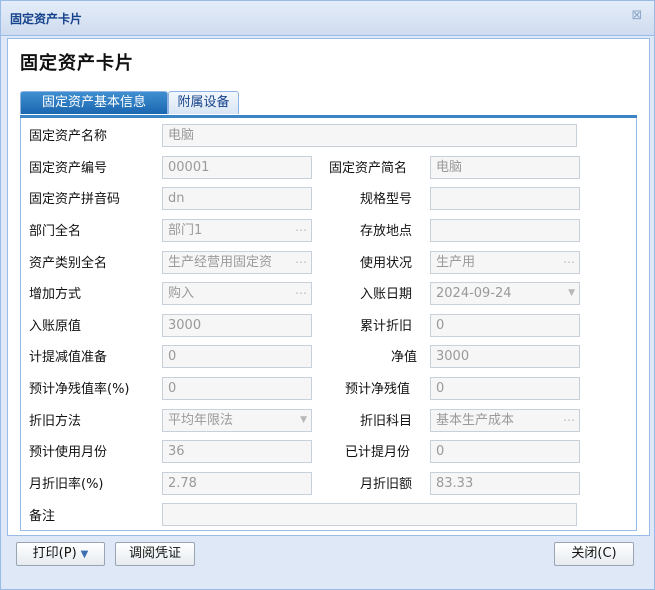 This screenshot has width=655, height=590. What do you see at coordinates (505, 356) in the screenshot?
I see `net-value-field: 3000` at bounding box center [505, 356].